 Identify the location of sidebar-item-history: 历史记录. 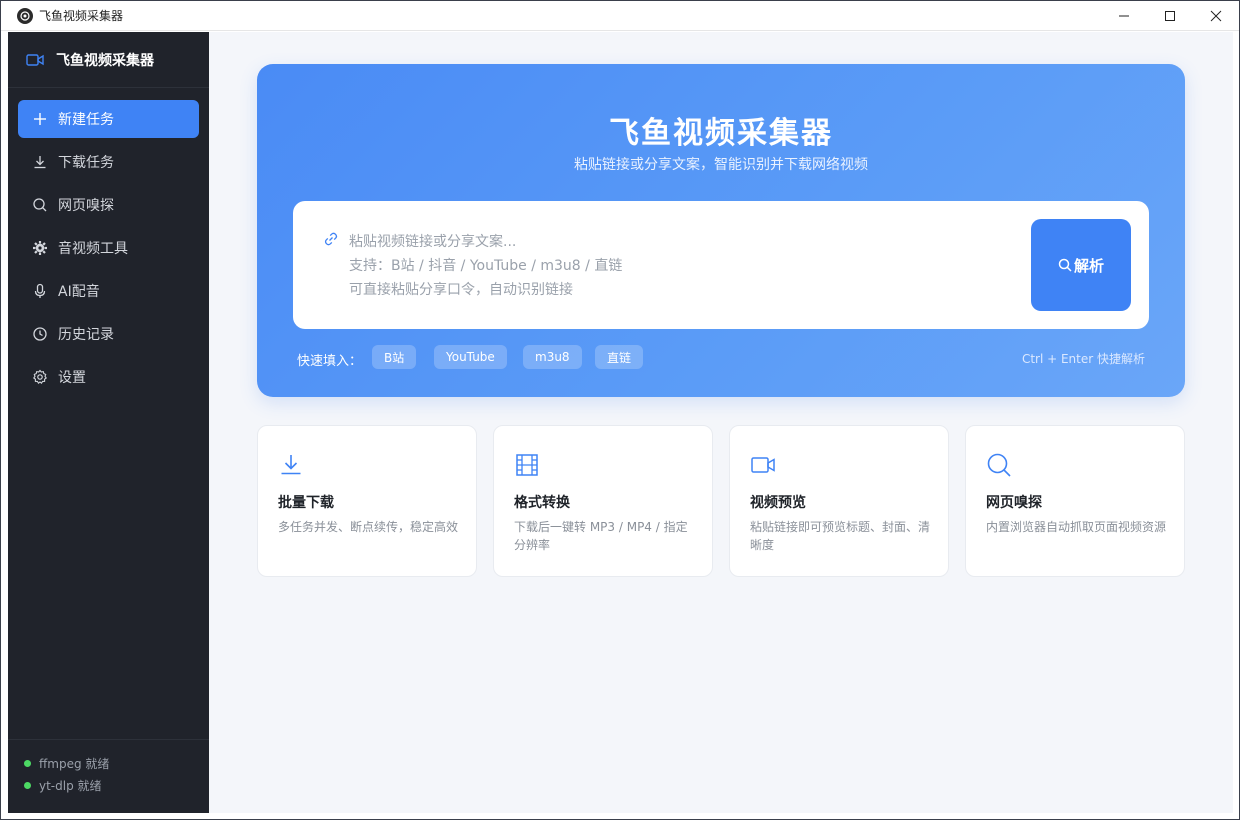
(108, 334).